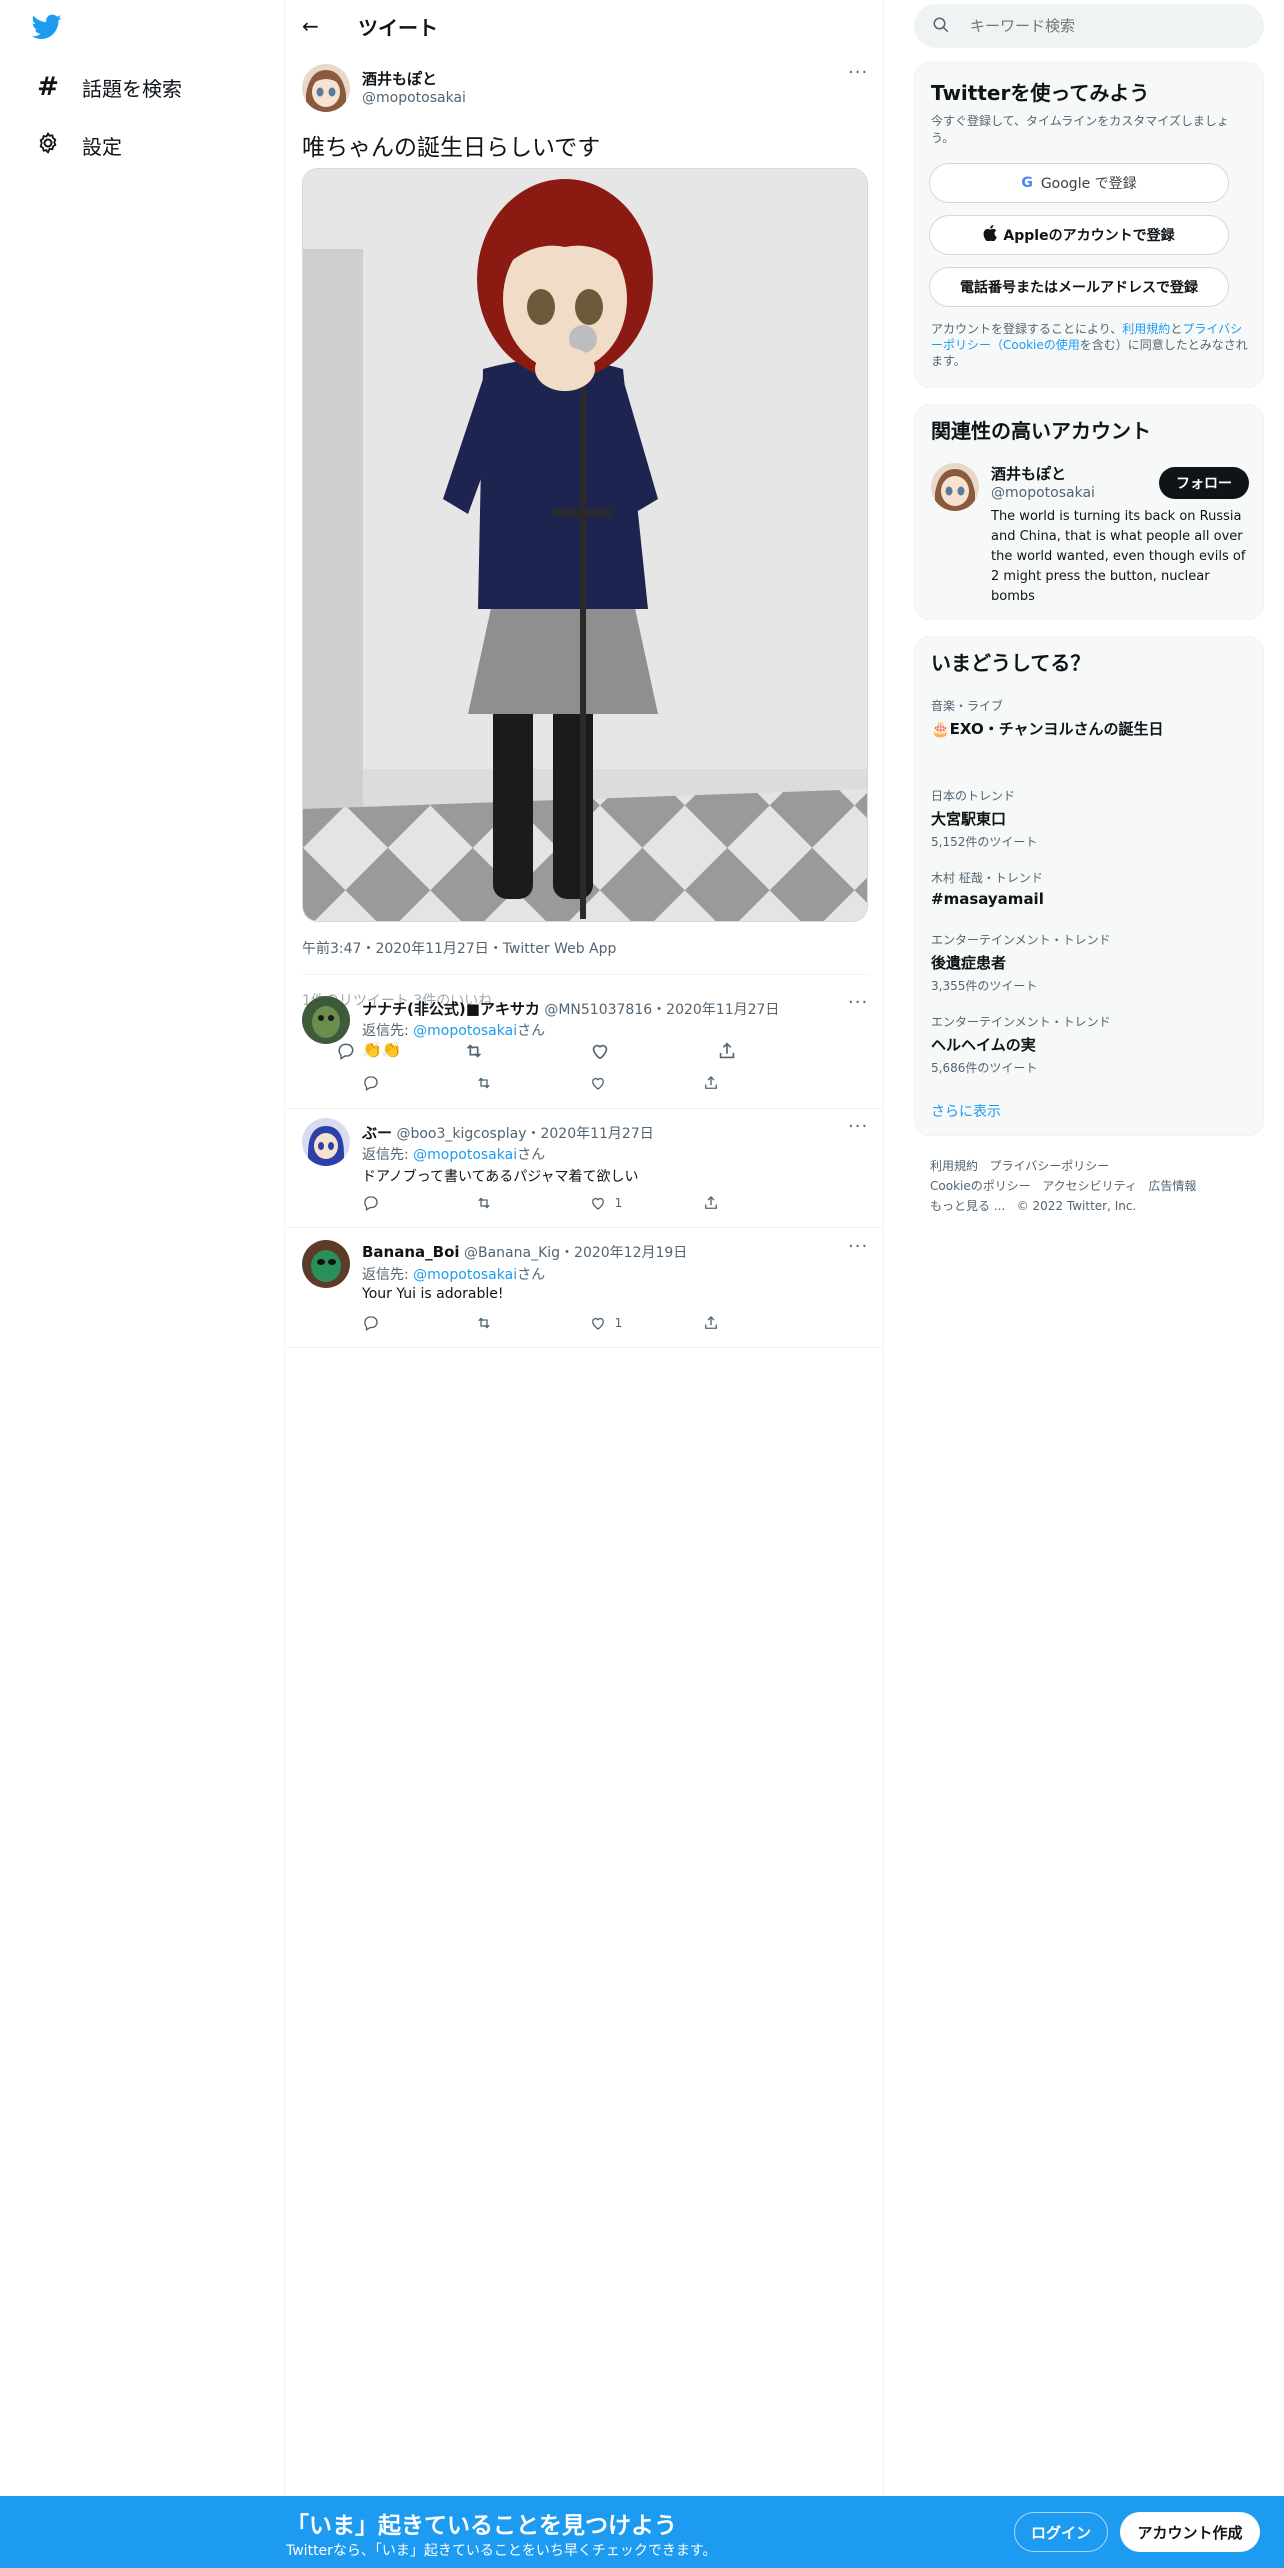 The width and height of the screenshot is (1284, 2568). Describe the element at coordinates (634, 1083) in the screenshot. I see `like-icon` at that location.